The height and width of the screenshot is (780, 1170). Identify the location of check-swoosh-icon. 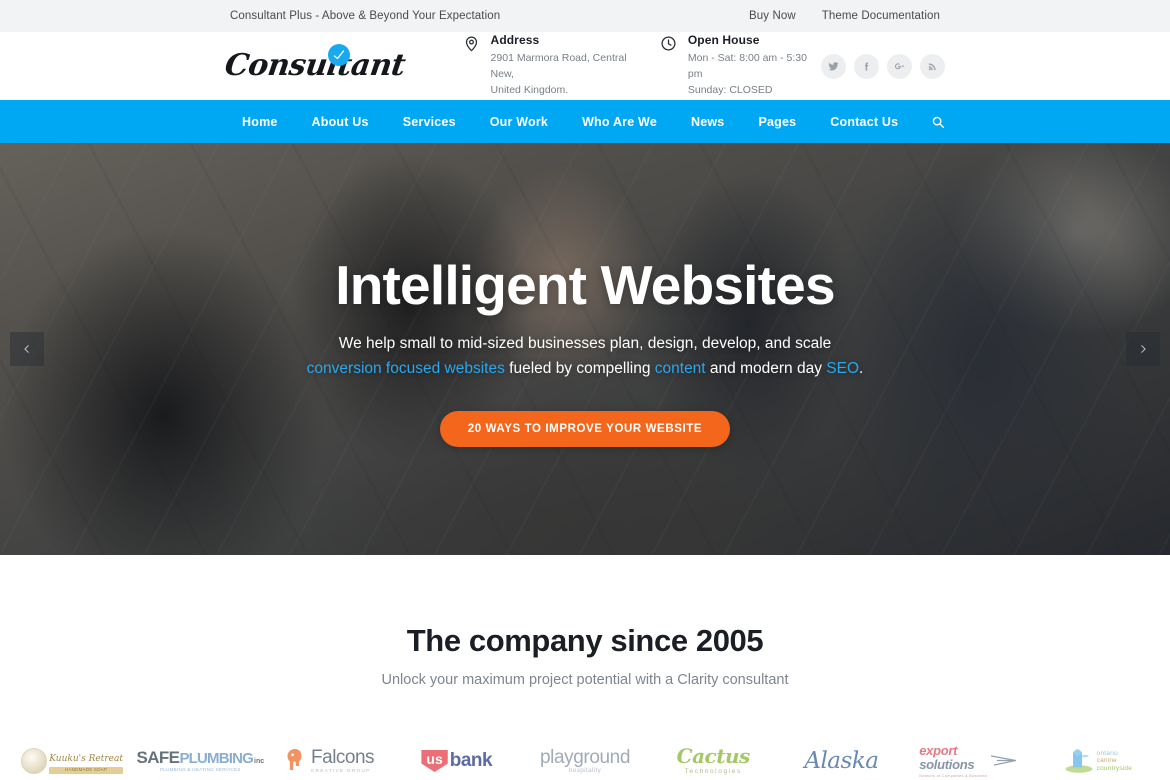
(339, 55).